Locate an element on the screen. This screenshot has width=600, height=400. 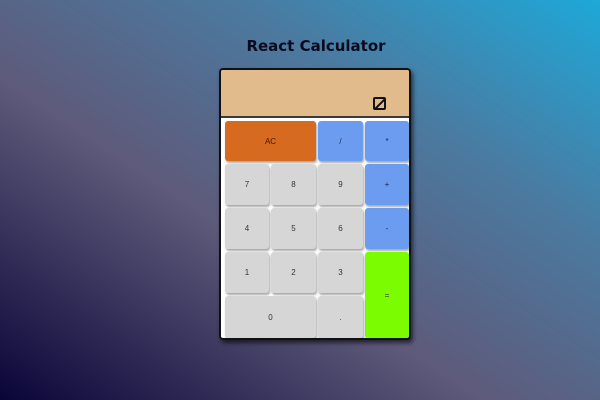
page-title: React Calculator is located at coordinates (316, 46).